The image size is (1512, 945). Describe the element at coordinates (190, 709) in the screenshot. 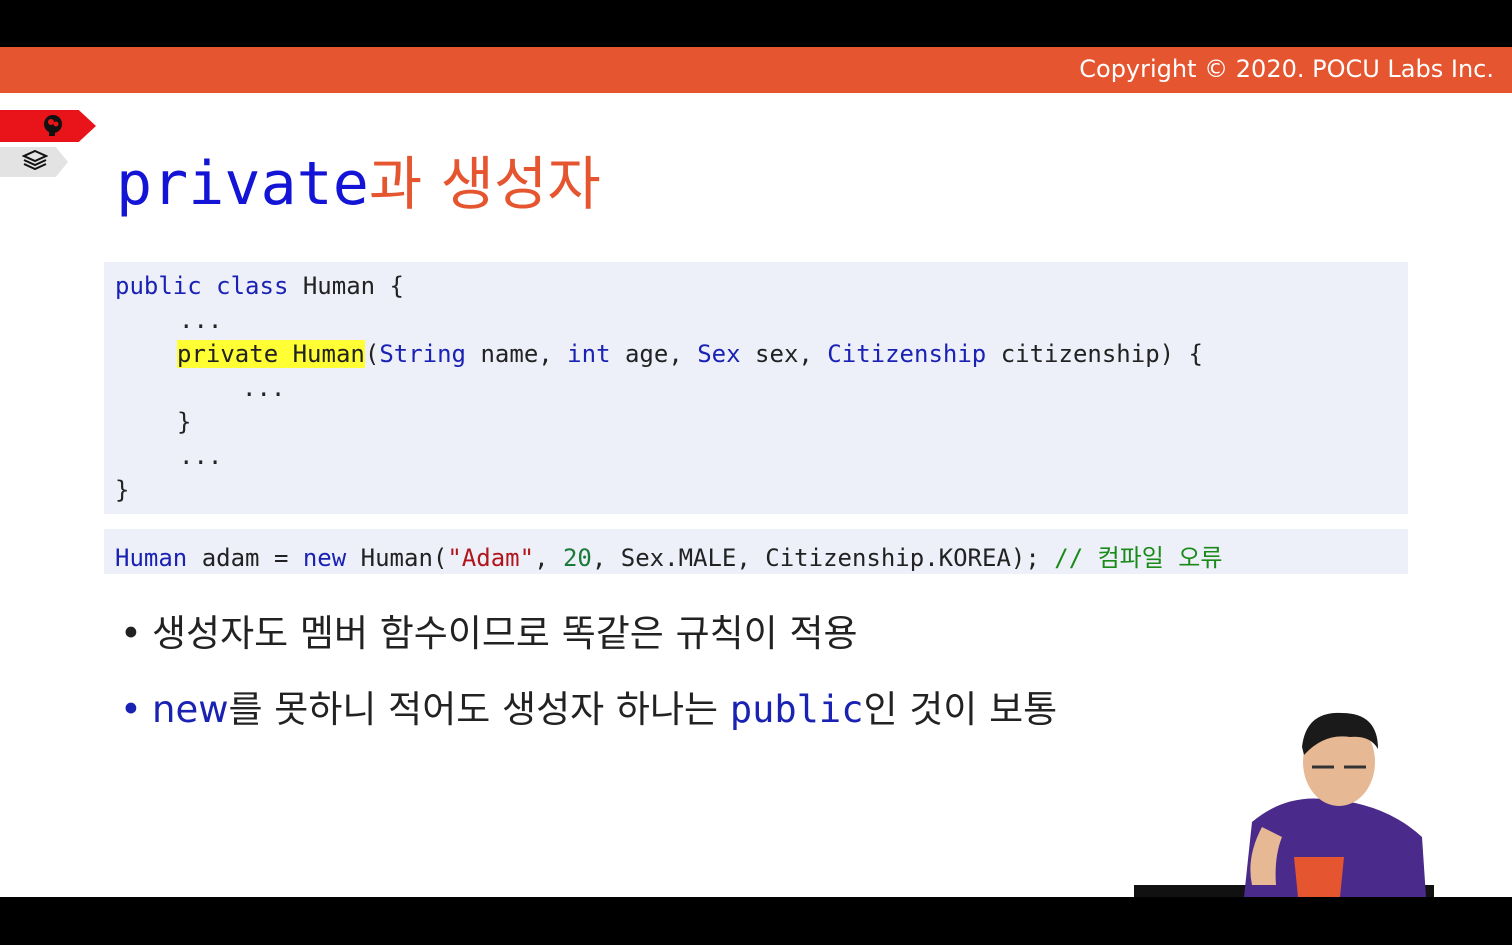

I see `bullet-keyword: new` at that location.